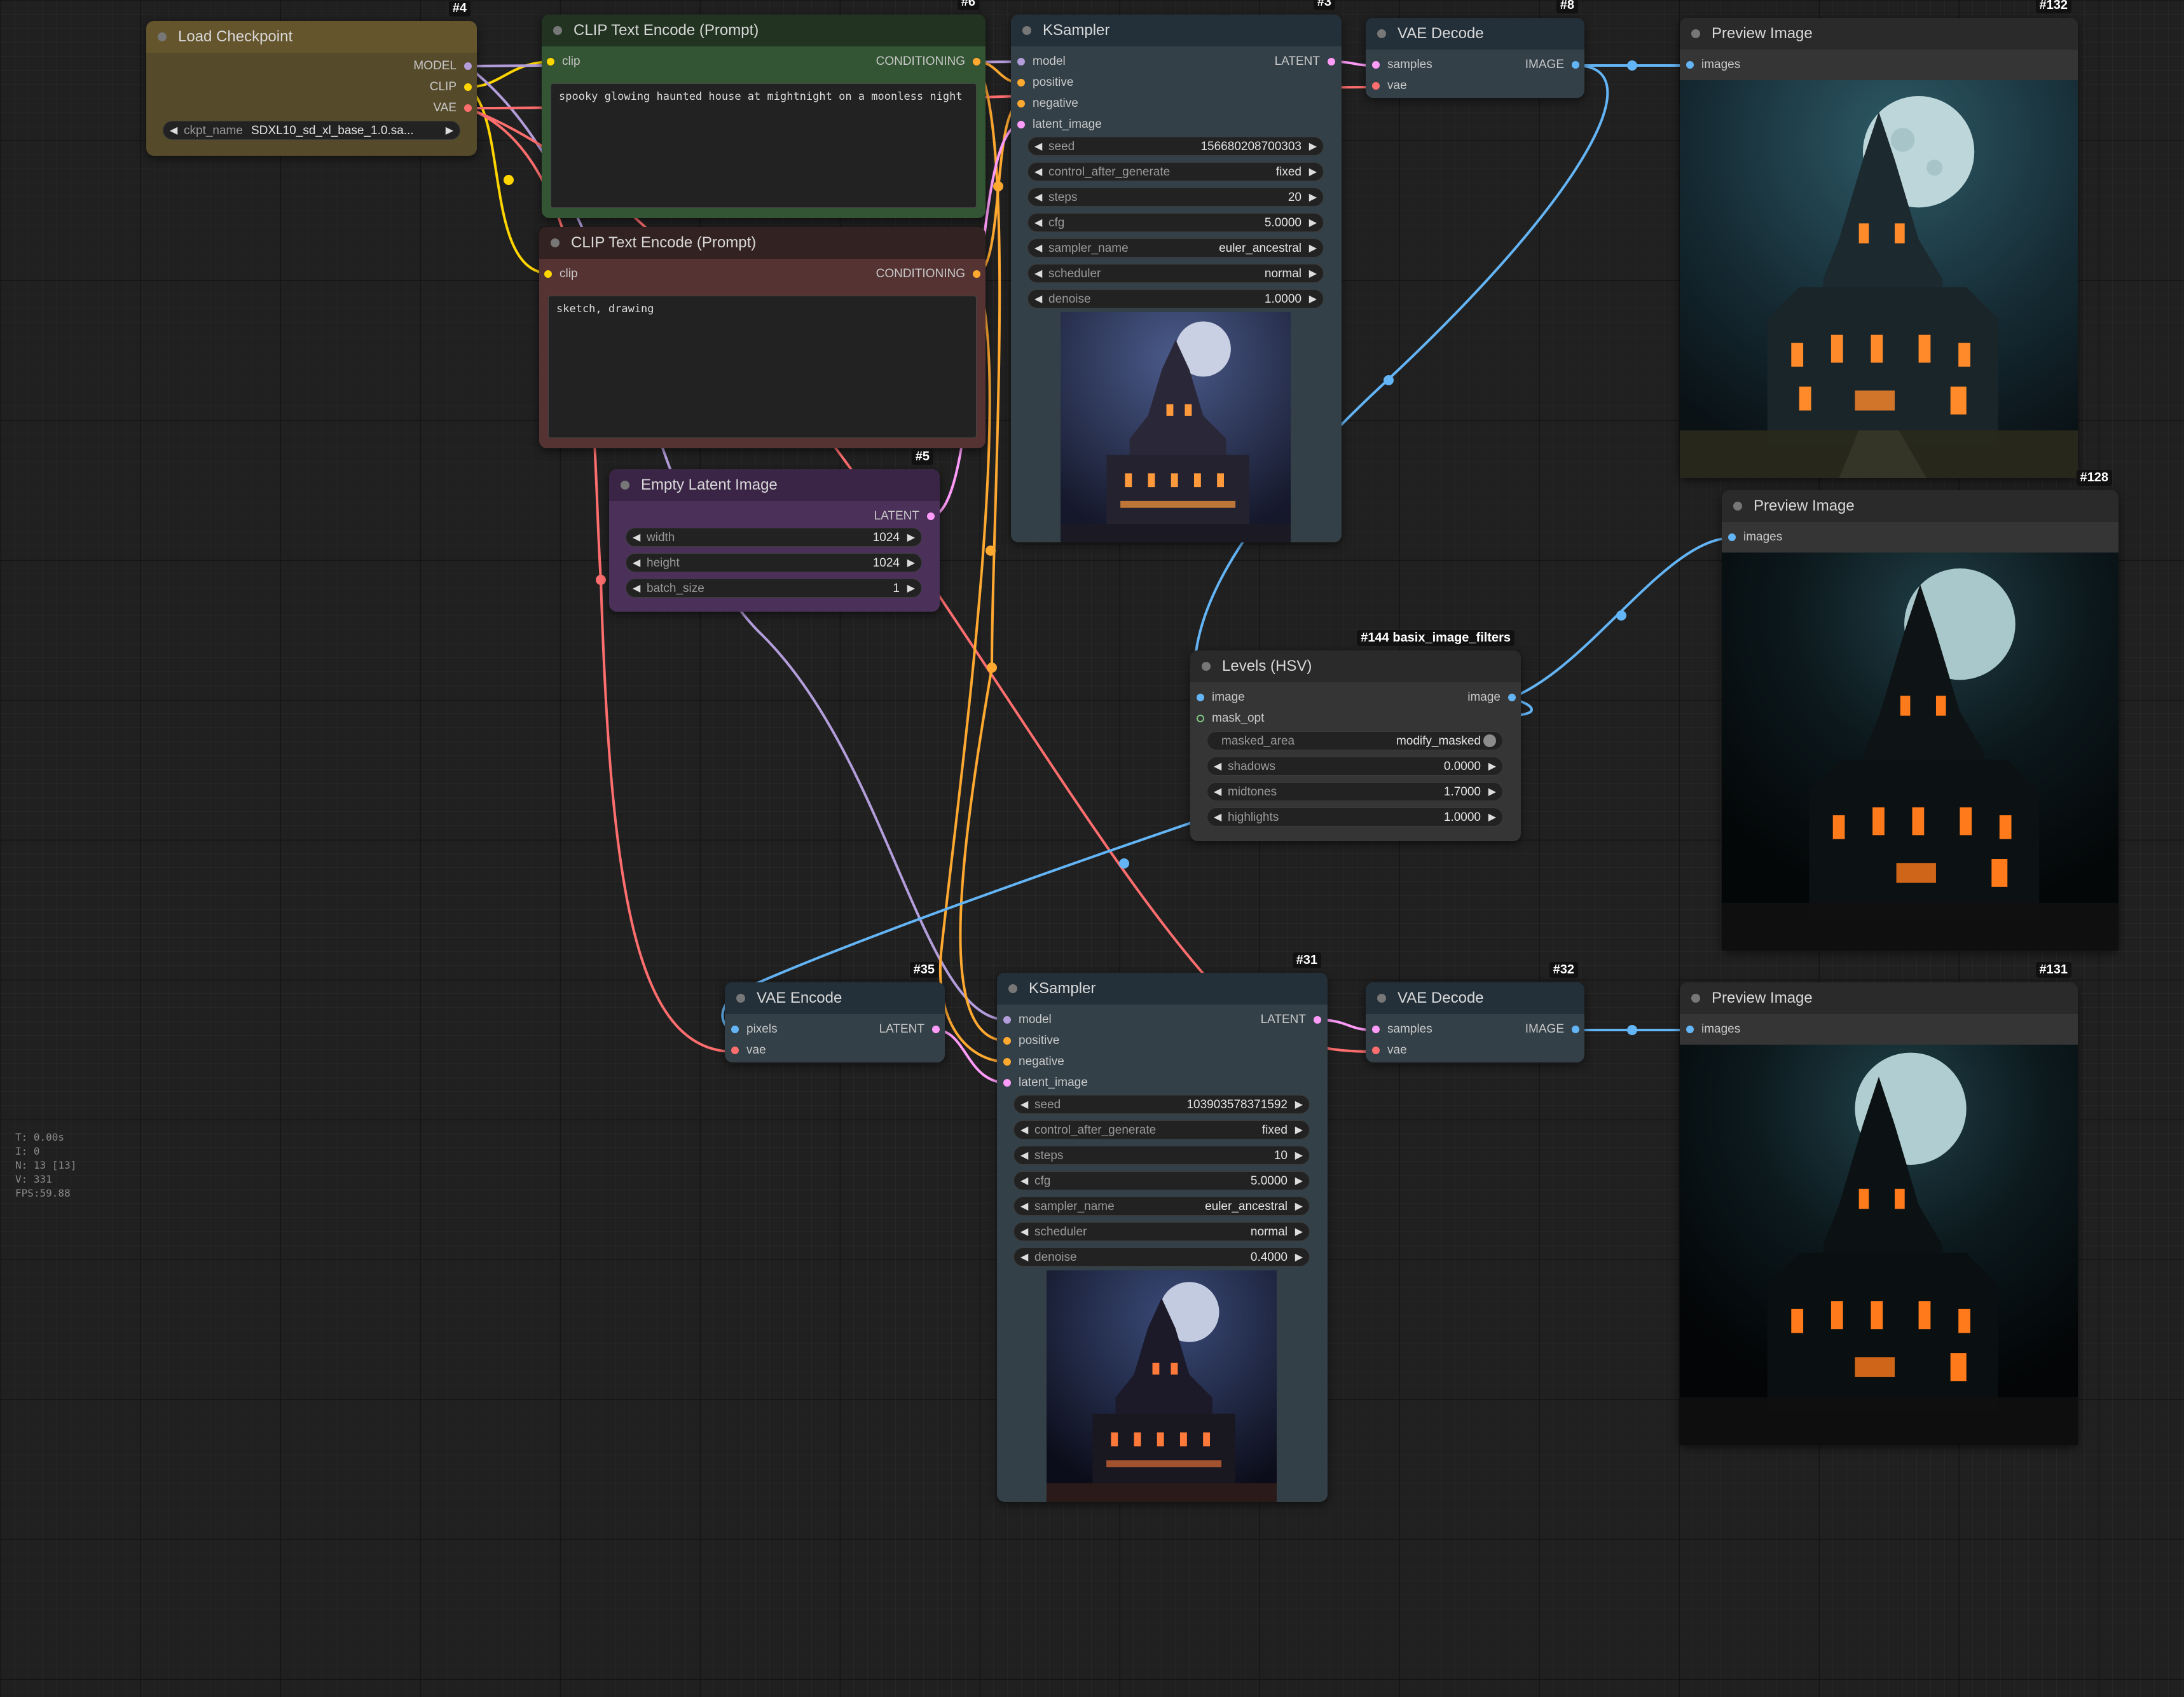 This screenshot has height=1697, width=2184. What do you see at coordinates (1489, 740) in the screenshot?
I see `toggle-knob` at bounding box center [1489, 740].